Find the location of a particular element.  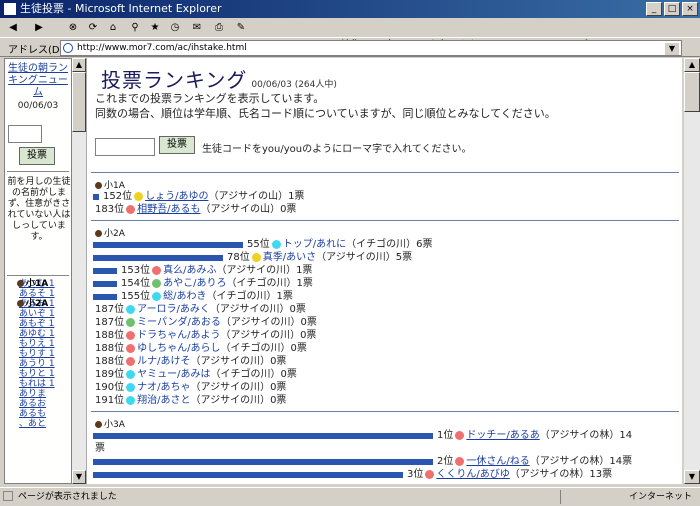

student-code-input is located at coordinates (125, 147).